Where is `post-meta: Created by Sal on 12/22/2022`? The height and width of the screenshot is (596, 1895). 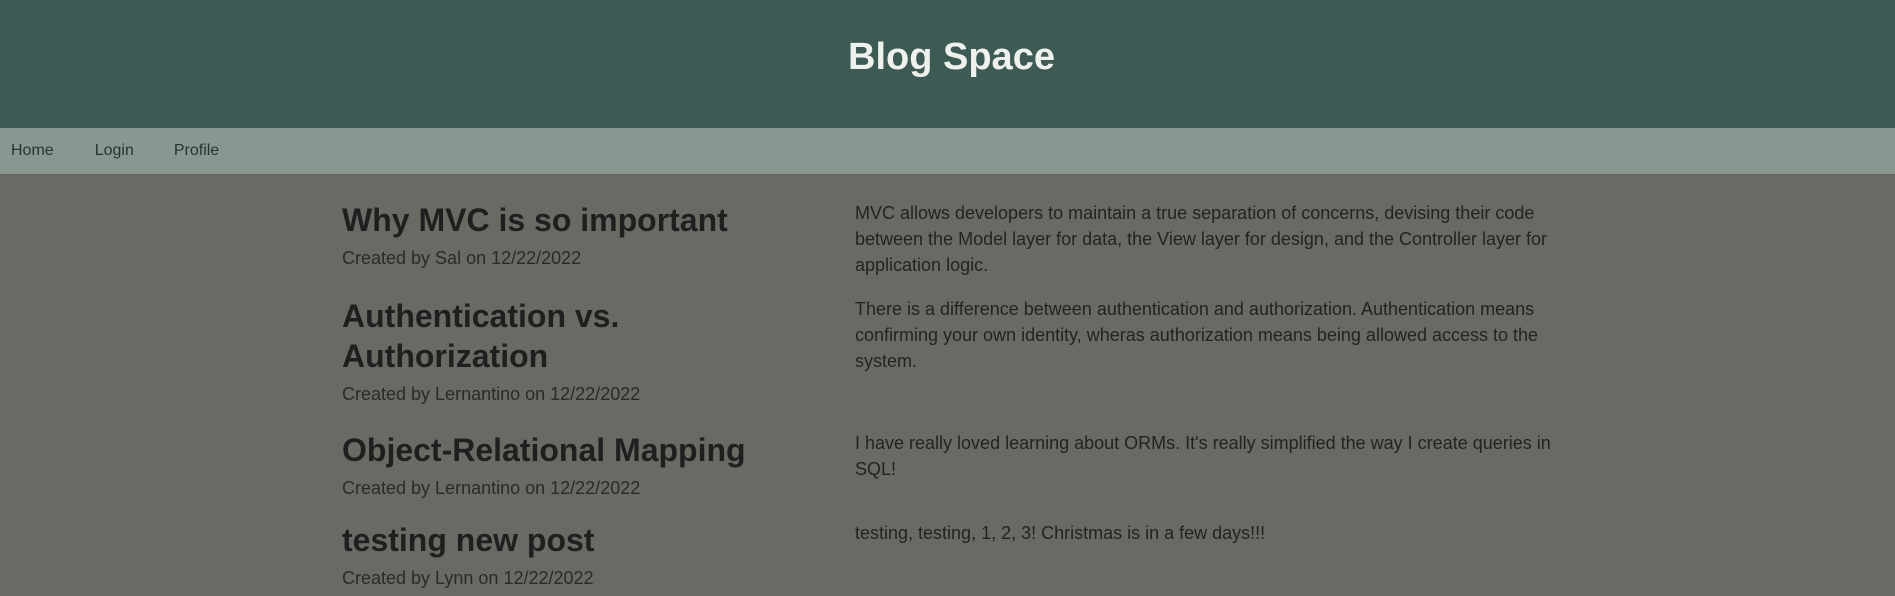 post-meta: Created by Sal on 12/22/2022 is located at coordinates (462, 258).